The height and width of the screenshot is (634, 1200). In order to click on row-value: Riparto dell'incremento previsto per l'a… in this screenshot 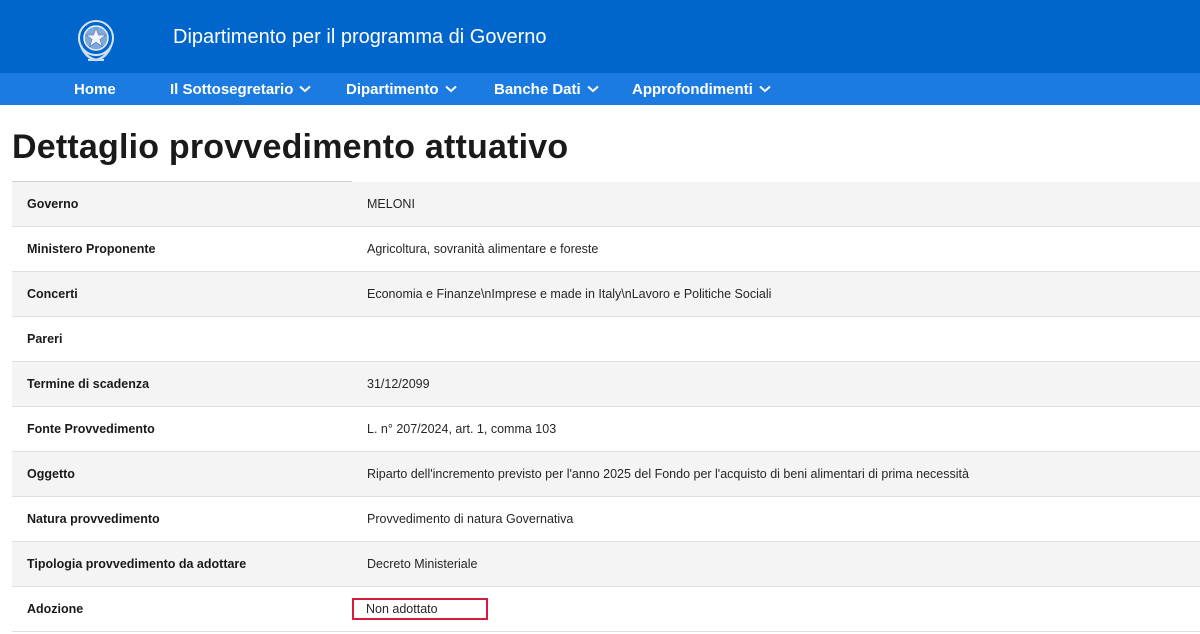, I will do `click(776, 474)`.